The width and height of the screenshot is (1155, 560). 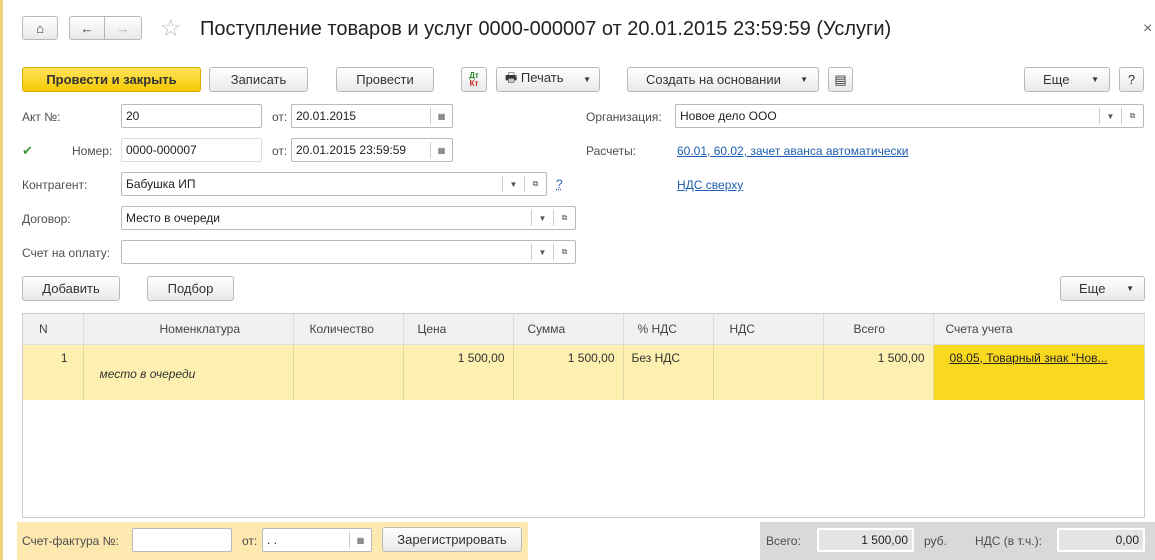 What do you see at coordinates (111, 79) in the screenshot?
I see `post-and-close-button: Провести и закрыть` at bounding box center [111, 79].